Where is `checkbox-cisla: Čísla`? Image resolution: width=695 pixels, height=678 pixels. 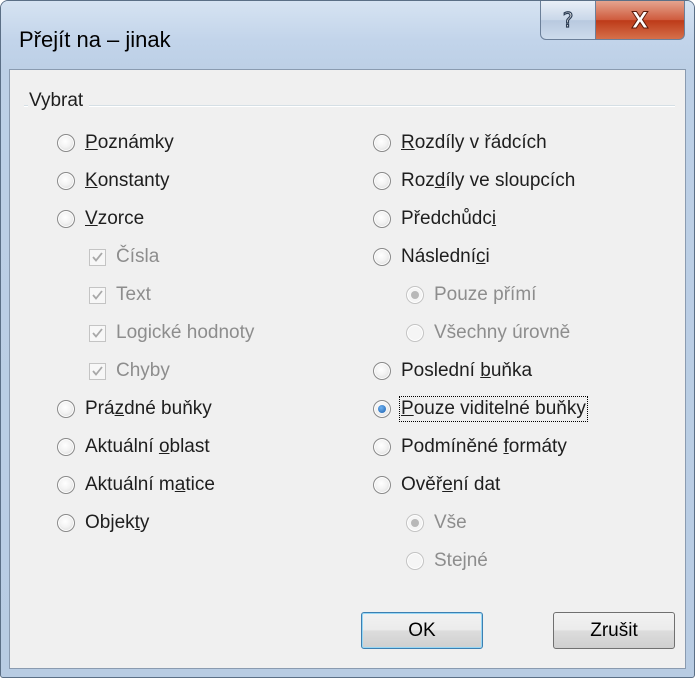
checkbox-cisla: Čísla is located at coordinates (124, 257).